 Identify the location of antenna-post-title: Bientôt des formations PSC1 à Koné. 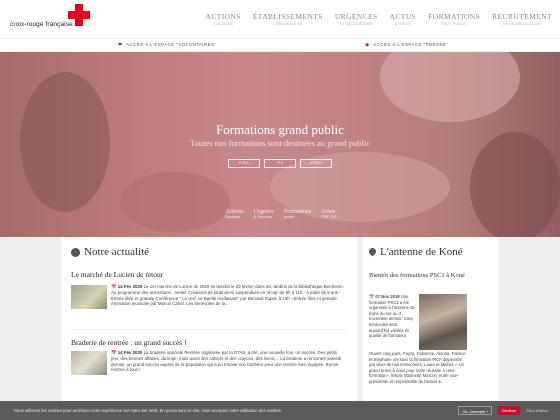
(431, 276).